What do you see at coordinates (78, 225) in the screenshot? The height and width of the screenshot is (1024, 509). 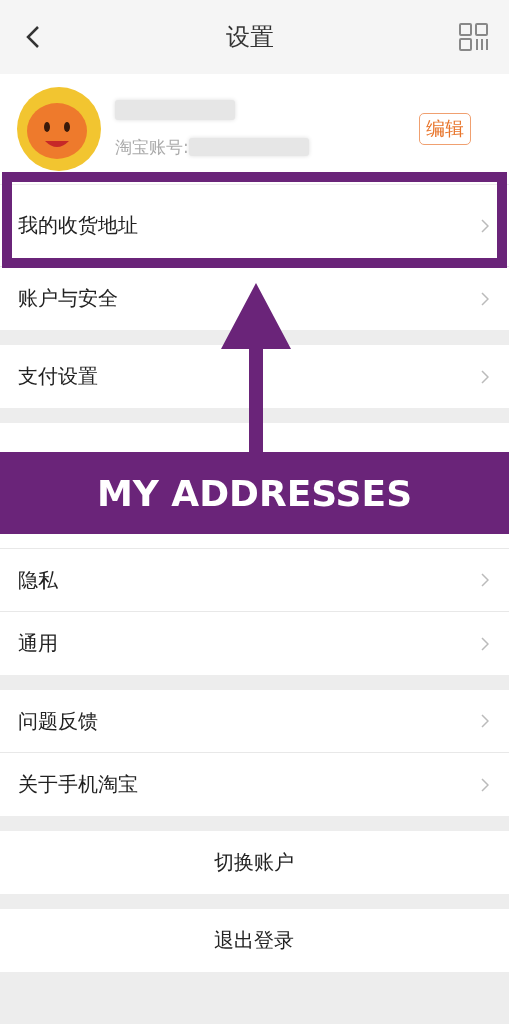 I see `row-label: 我的收货地址` at bounding box center [78, 225].